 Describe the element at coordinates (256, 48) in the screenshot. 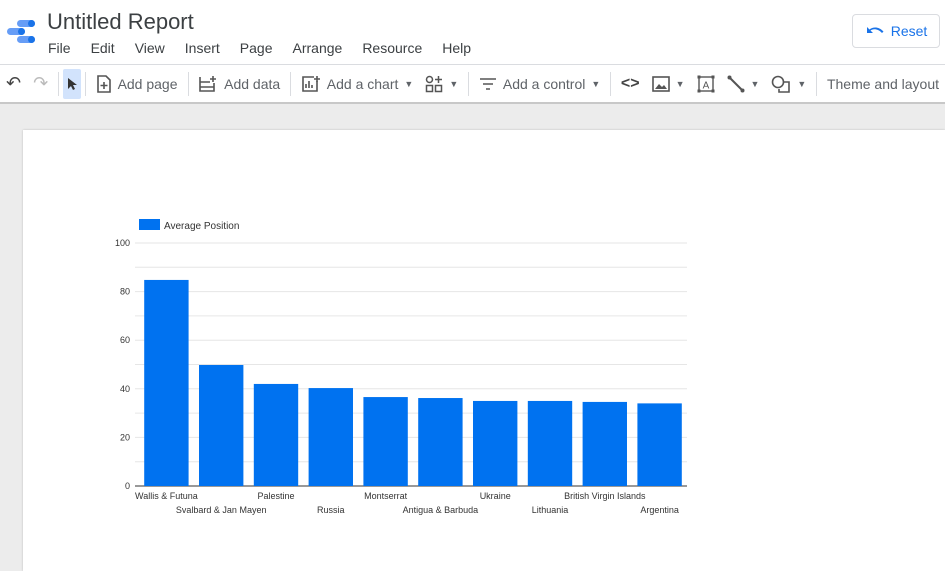

I see `menu-page: Page` at that location.